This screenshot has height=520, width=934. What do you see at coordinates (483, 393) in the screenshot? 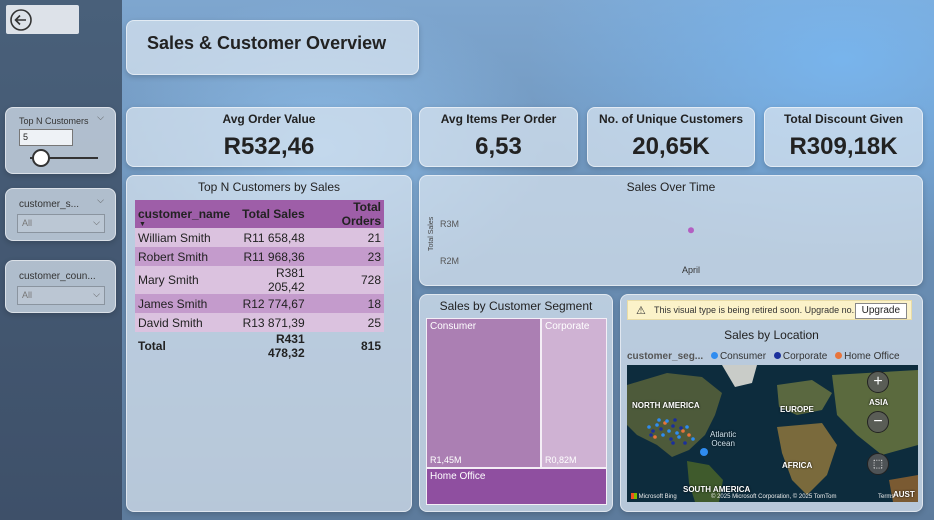
I see `treemap-cell-consumer: Consumer R1,45M` at bounding box center [483, 393].